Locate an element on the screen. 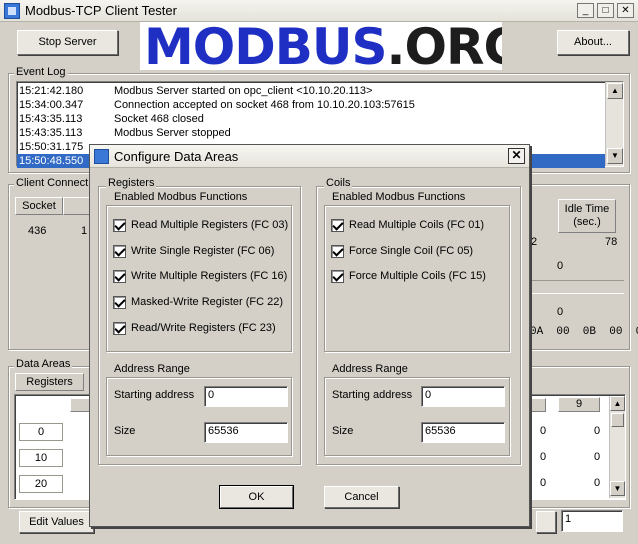  dialog-title: Configure Data Areas is located at coordinates (176, 156).